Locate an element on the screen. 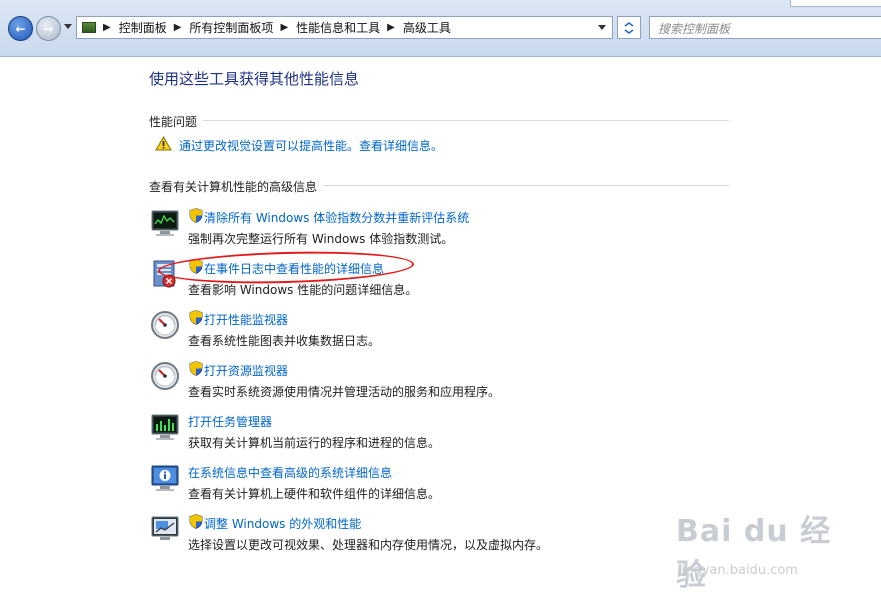 The width and height of the screenshot is (881, 594). recent-pages-dropdown is located at coordinates (68, 26).